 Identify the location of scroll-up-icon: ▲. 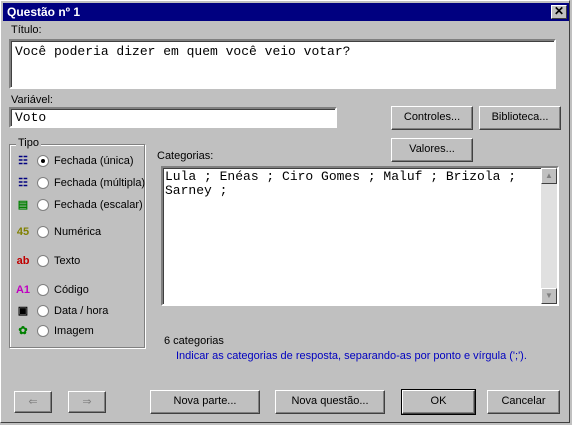
(549, 176).